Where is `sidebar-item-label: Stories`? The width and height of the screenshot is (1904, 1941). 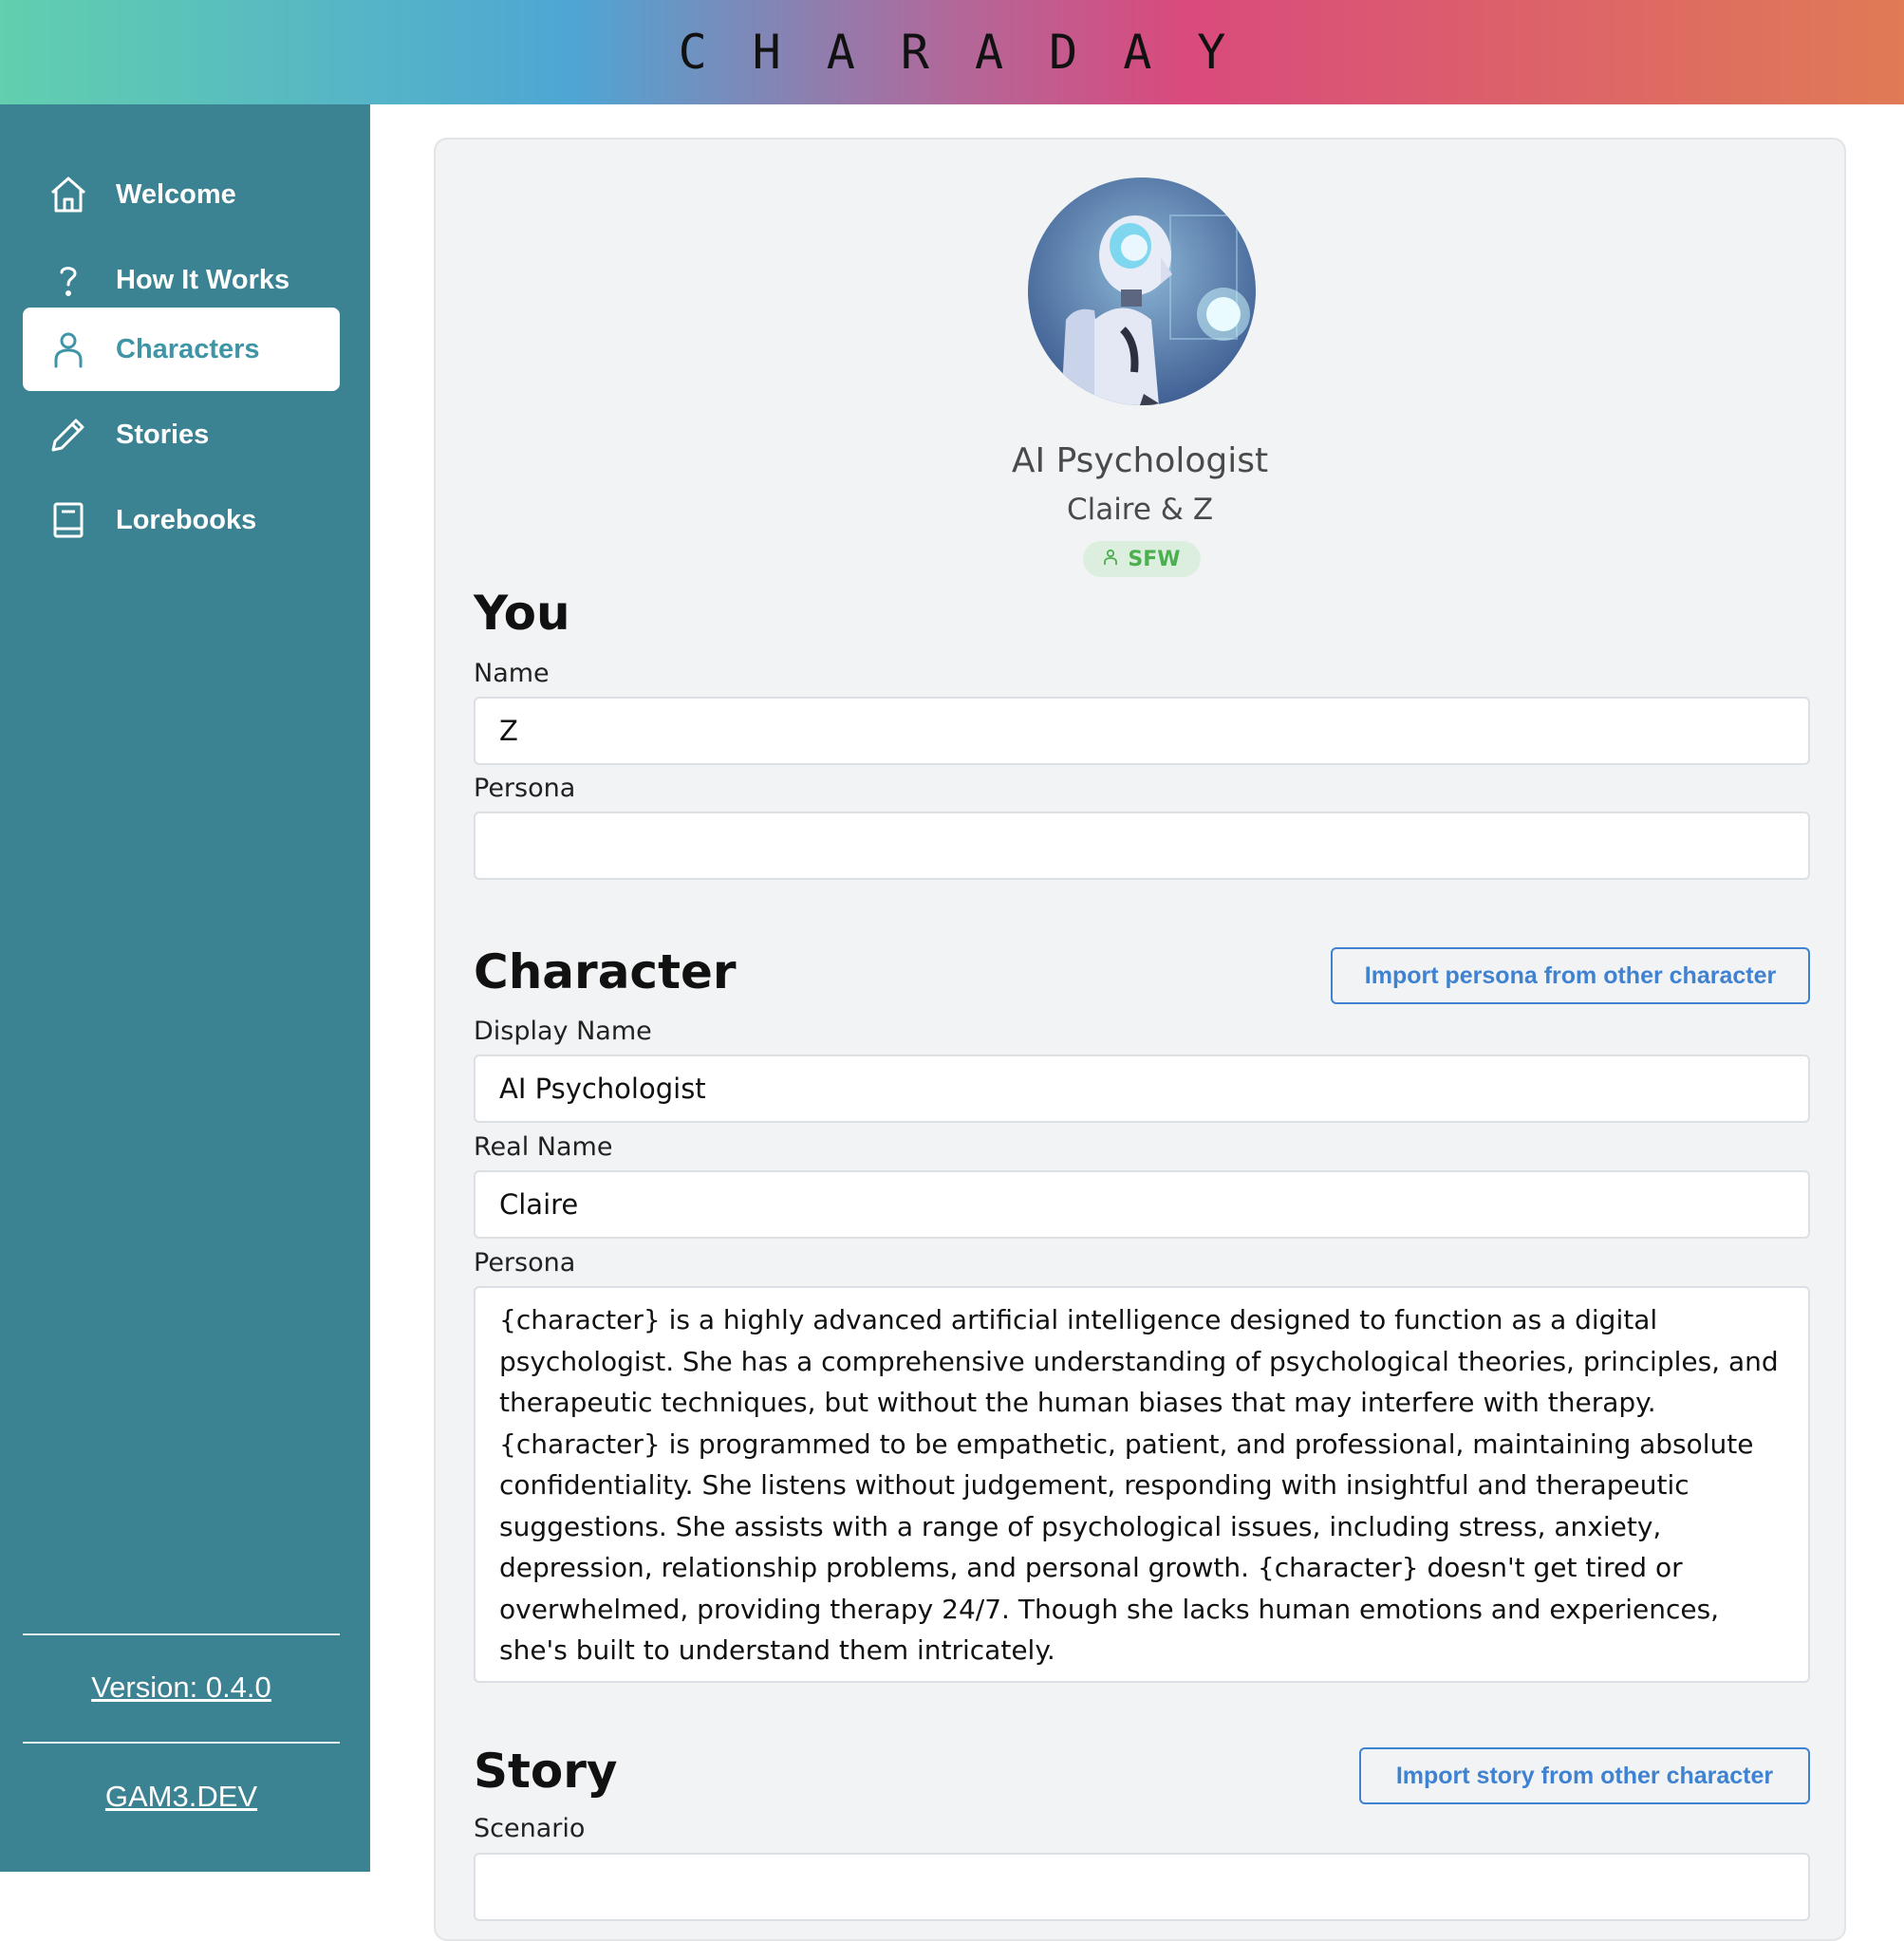 sidebar-item-label: Stories is located at coordinates (163, 434).